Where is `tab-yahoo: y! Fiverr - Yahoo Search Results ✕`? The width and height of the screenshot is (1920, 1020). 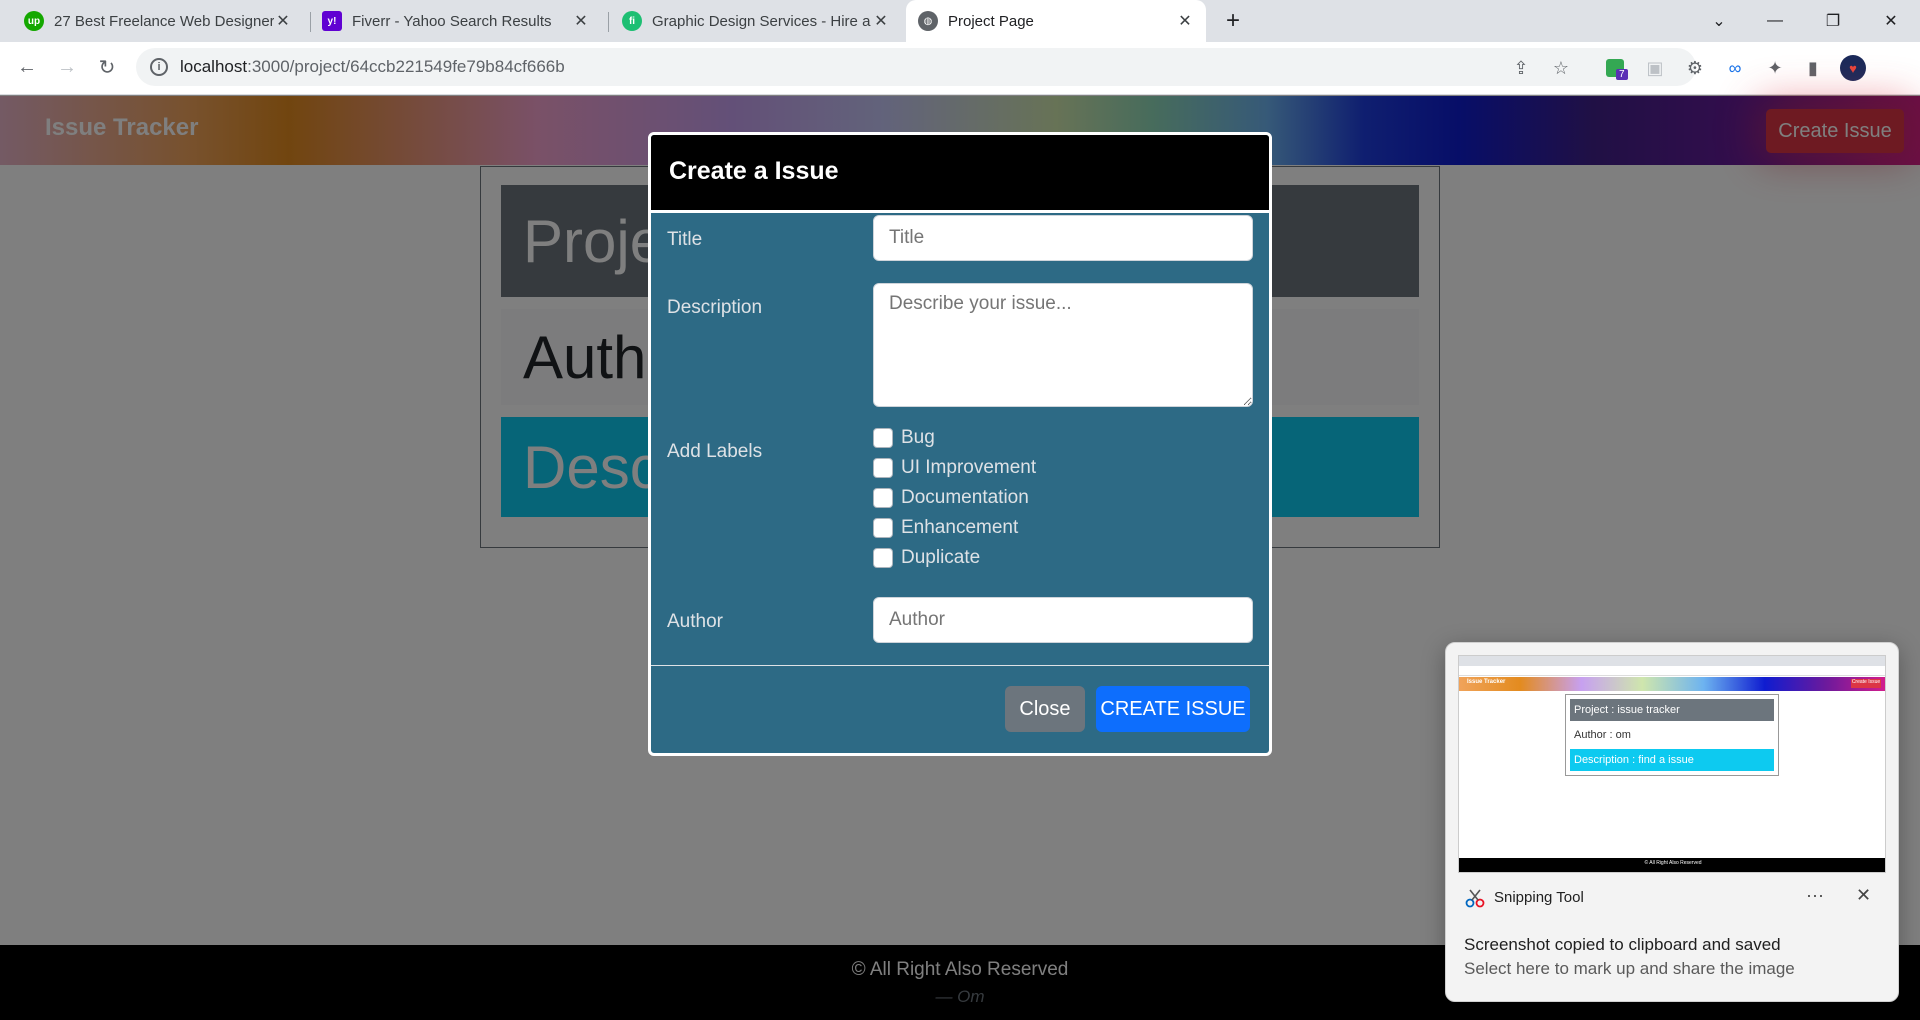
tab-yahoo: y! Fiverr - Yahoo Search Results ✕ is located at coordinates (456, 21).